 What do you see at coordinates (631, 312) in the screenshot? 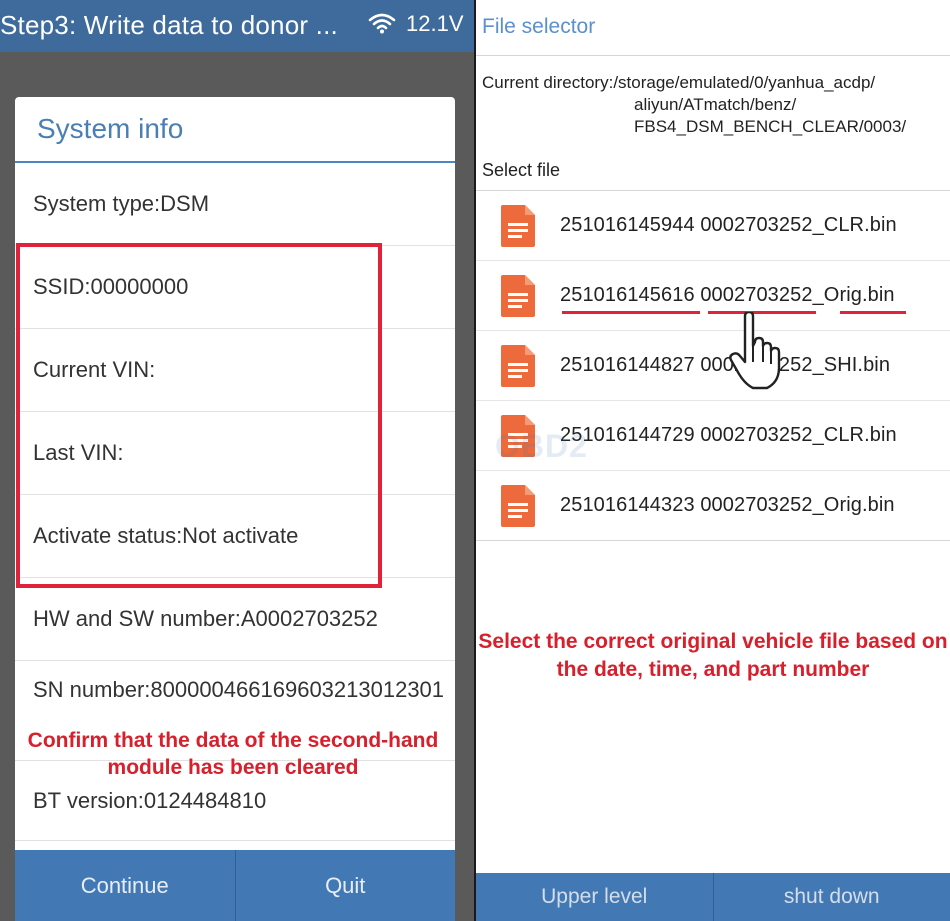
I see `underline-date` at bounding box center [631, 312].